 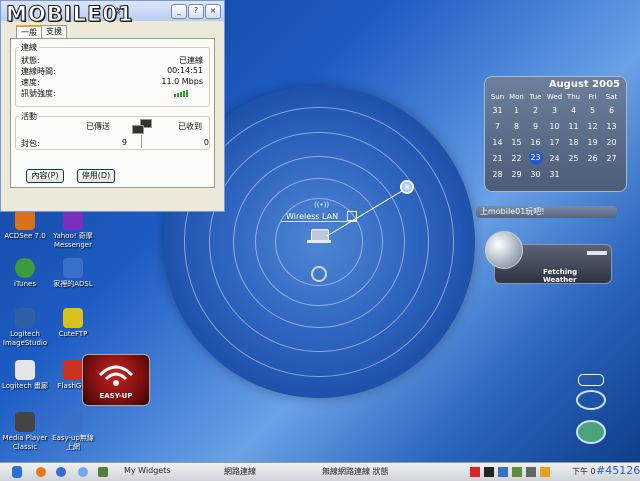 I want to click on calendar-day: 4, so click(x=573, y=110).